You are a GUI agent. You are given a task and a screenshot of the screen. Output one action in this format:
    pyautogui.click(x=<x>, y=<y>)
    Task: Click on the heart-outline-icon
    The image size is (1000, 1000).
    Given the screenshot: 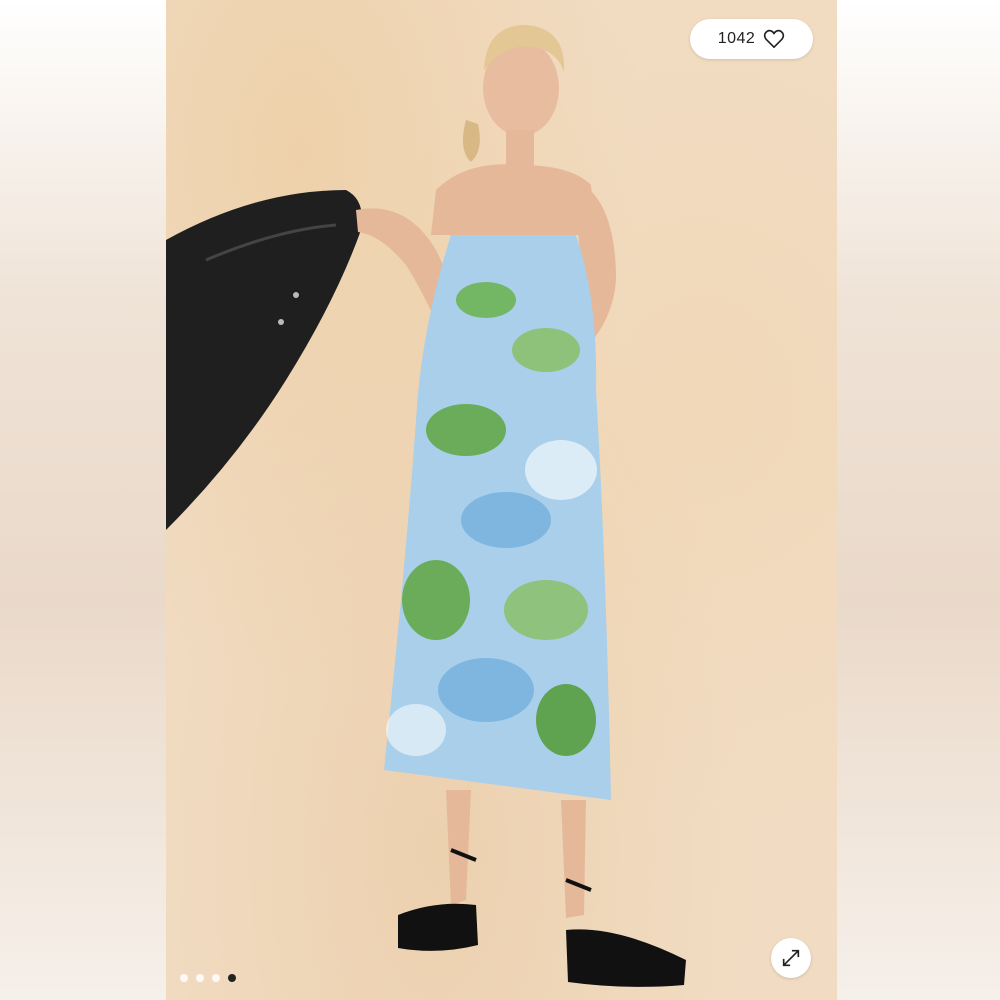 What is the action you would take?
    pyautogui.click(x=774, y=38)
    